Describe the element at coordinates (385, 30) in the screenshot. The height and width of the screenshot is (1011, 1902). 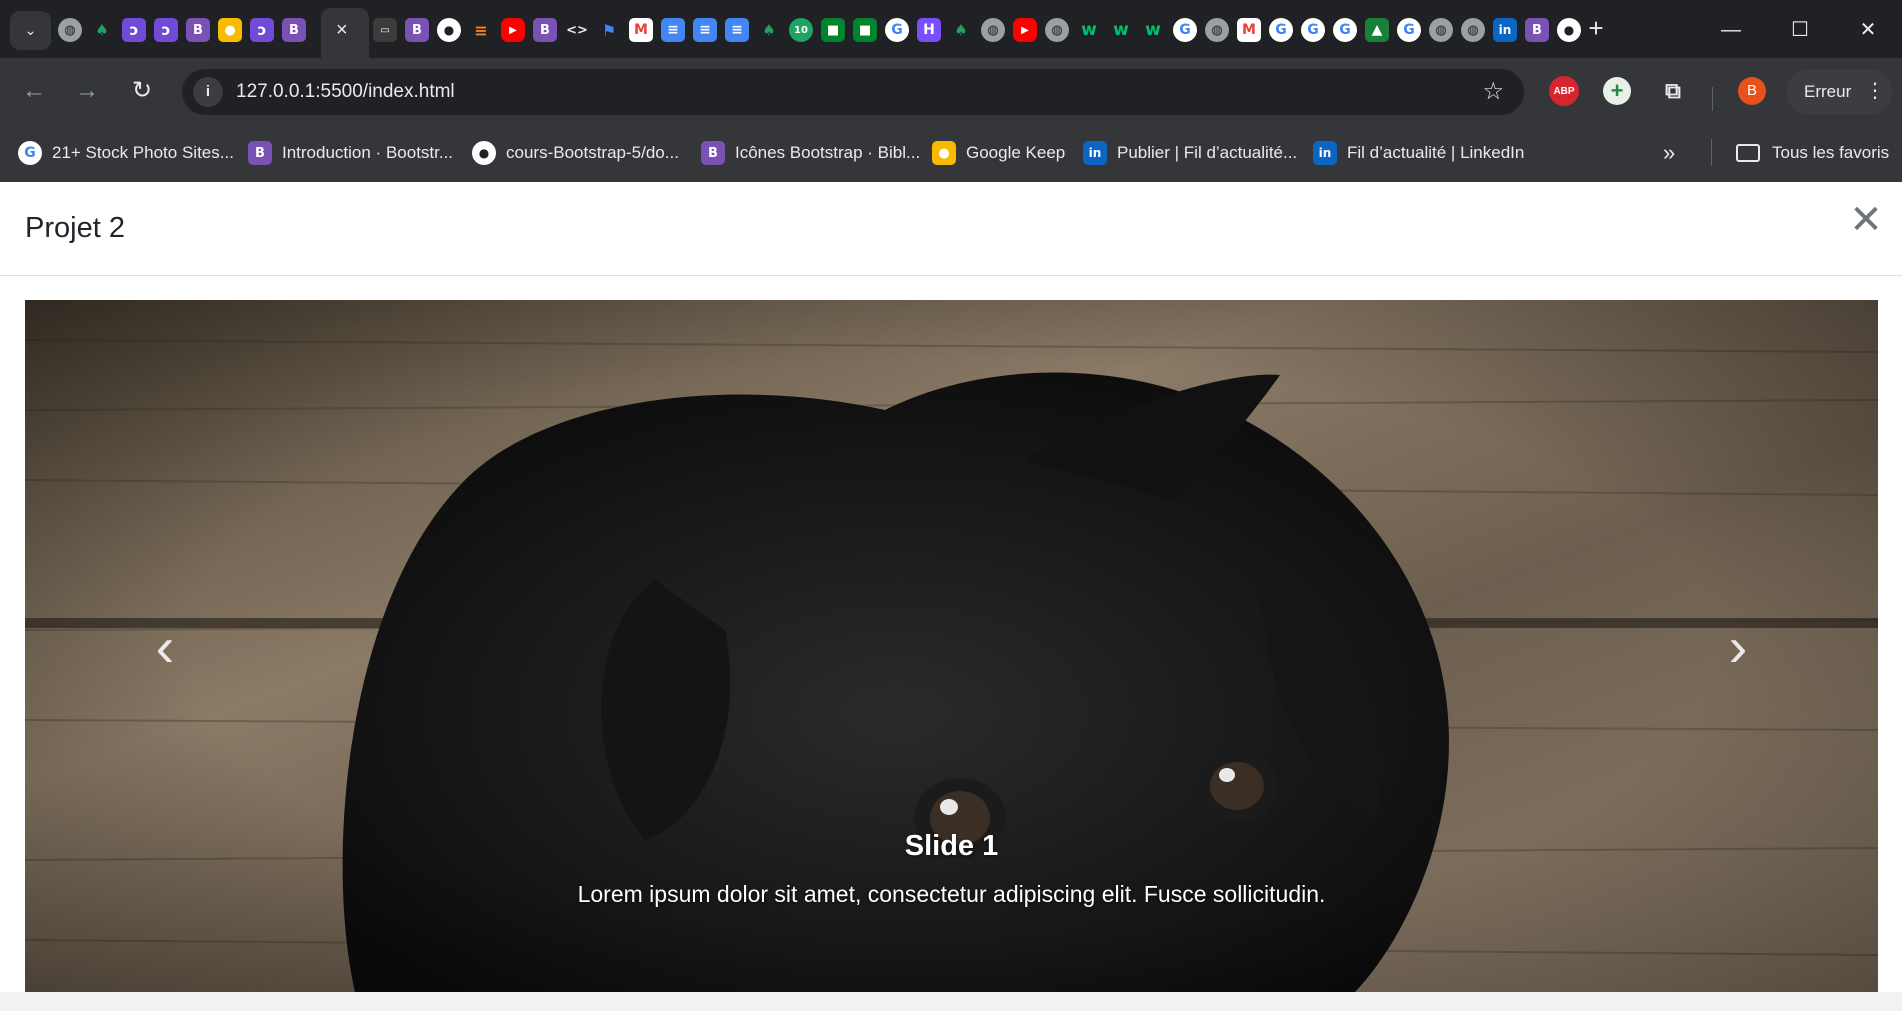
I see `terminal-icon: ▭` at that location.